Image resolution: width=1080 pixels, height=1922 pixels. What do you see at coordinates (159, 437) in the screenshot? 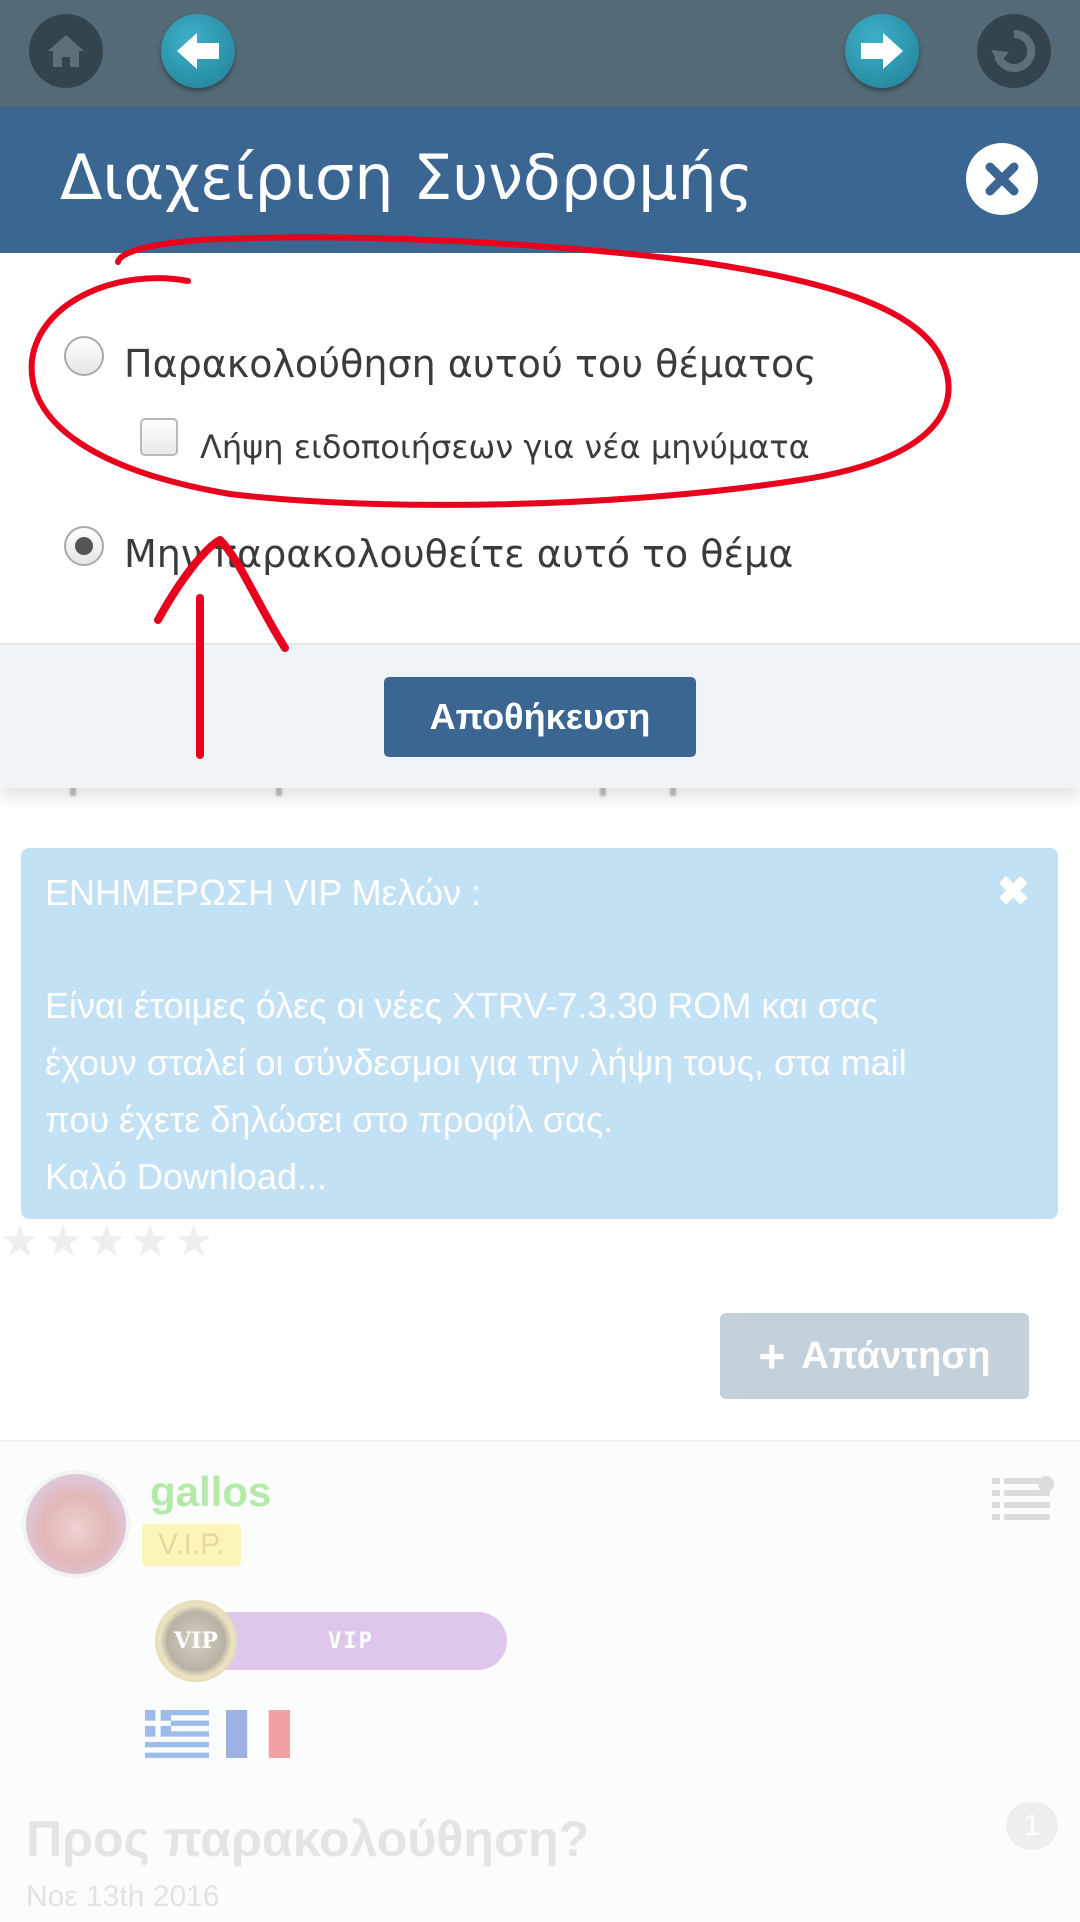
I see `email-notifications-checkbox` at bounding box center [159, 437].